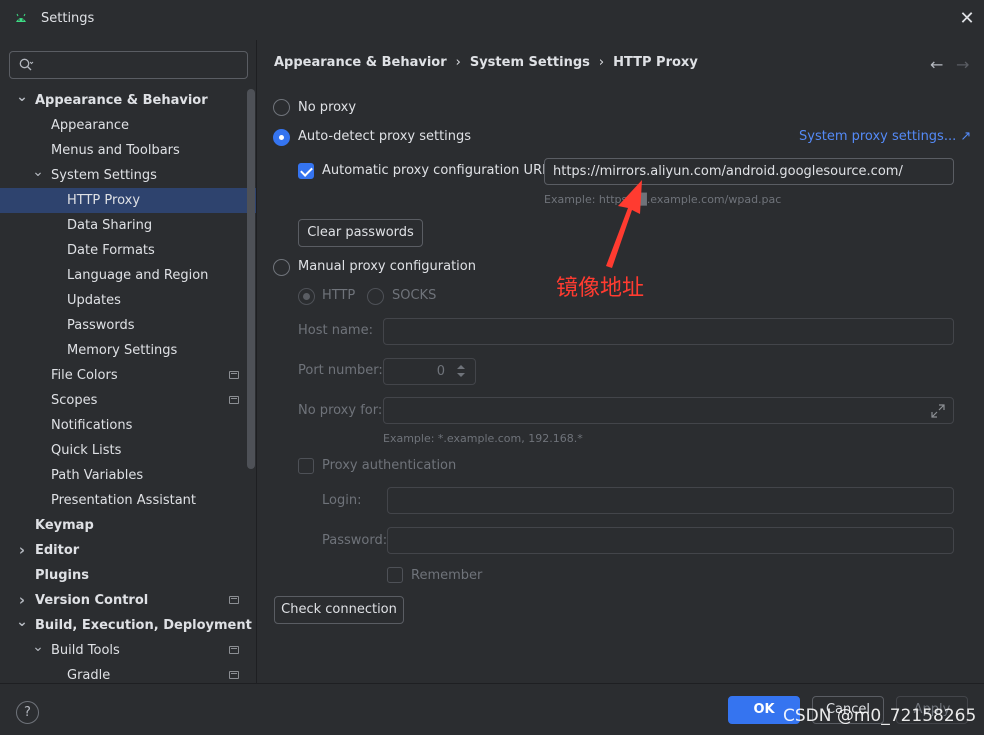 The width and height of the screenshot is (984, 735). I want to click on annotation-text: 镜像地址, so click(600, 288).